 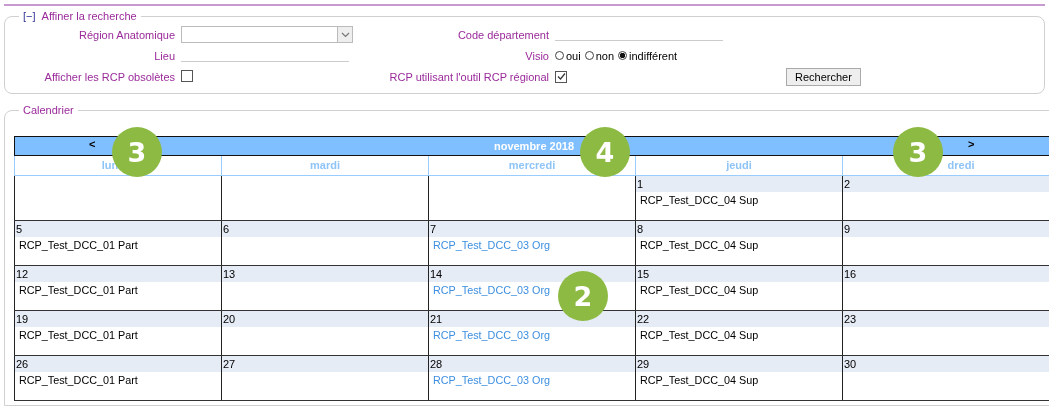 What do you see at coordinates (640, 229) in the screenshot?
I see `date-number: 8` at bounding box center [640, 229].